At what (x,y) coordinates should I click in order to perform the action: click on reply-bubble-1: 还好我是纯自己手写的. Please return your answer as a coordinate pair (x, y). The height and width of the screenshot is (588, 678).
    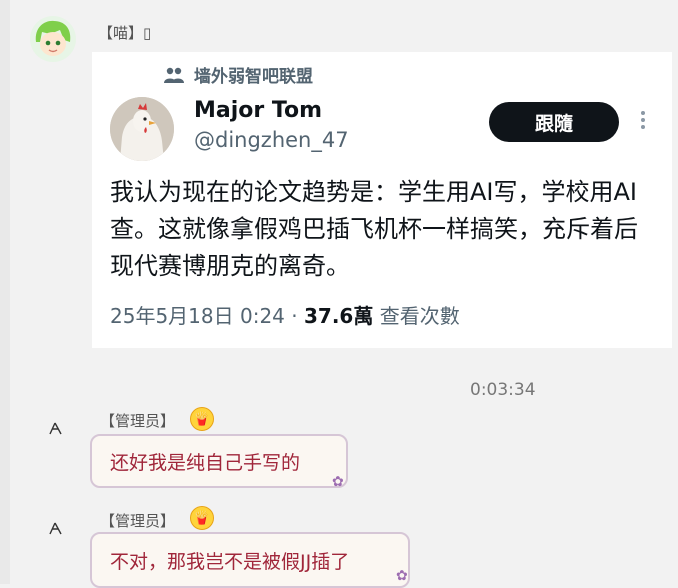
    Looking at the image, I should click on (219, 461).